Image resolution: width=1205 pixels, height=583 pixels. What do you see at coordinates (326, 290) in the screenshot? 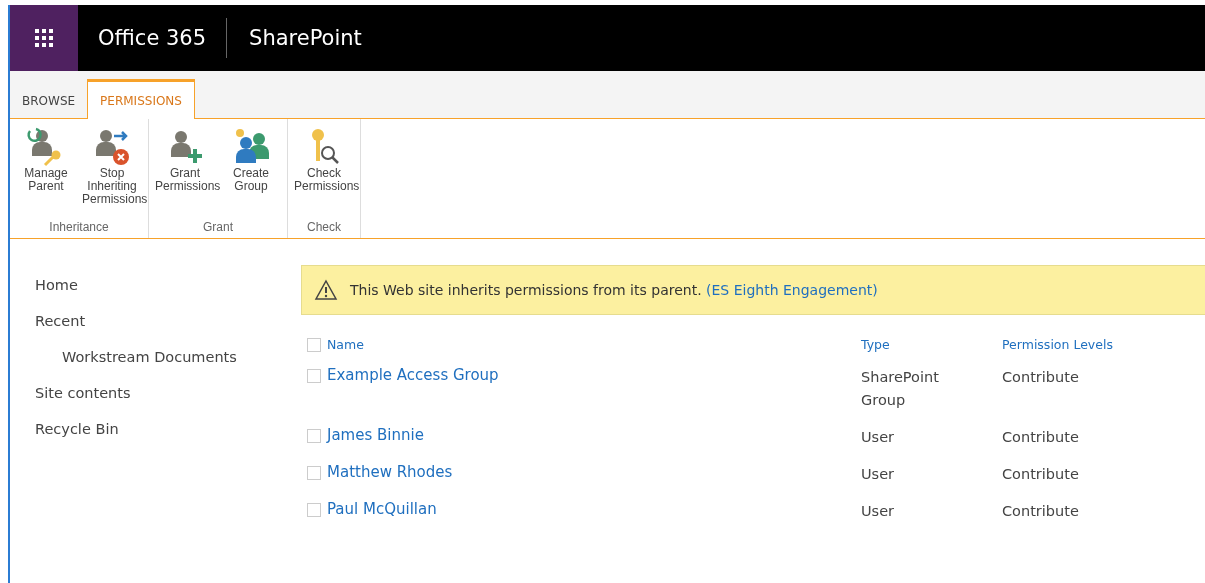
I see `warning-icon` at bounding box center [326, 290].